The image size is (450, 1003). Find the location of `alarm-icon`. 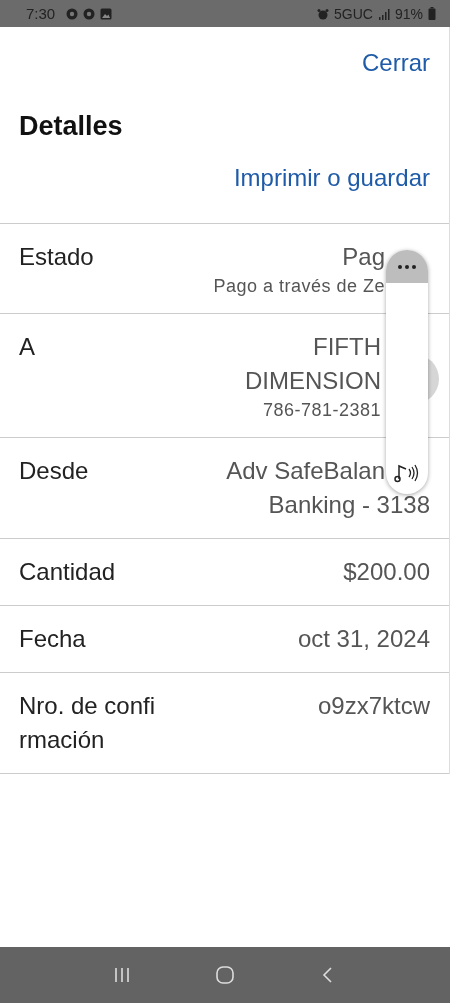

alarm-icon is located at coordinates (323, 13).